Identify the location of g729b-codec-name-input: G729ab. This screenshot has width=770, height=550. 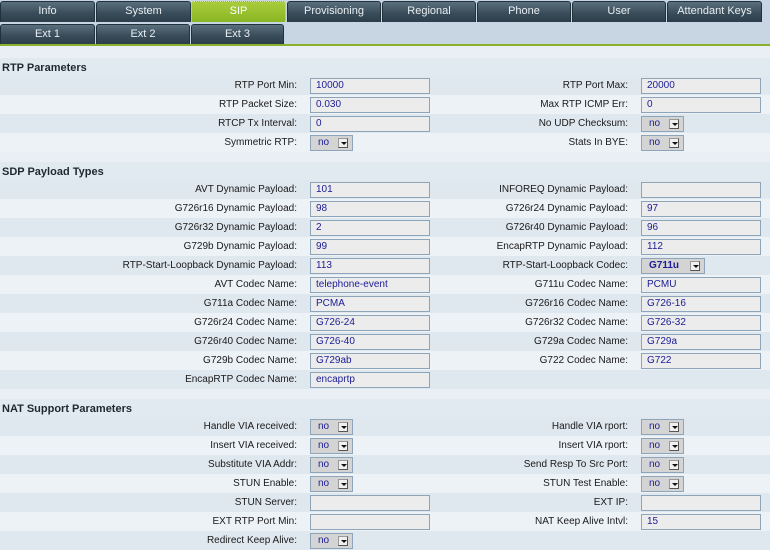
(370, 361).